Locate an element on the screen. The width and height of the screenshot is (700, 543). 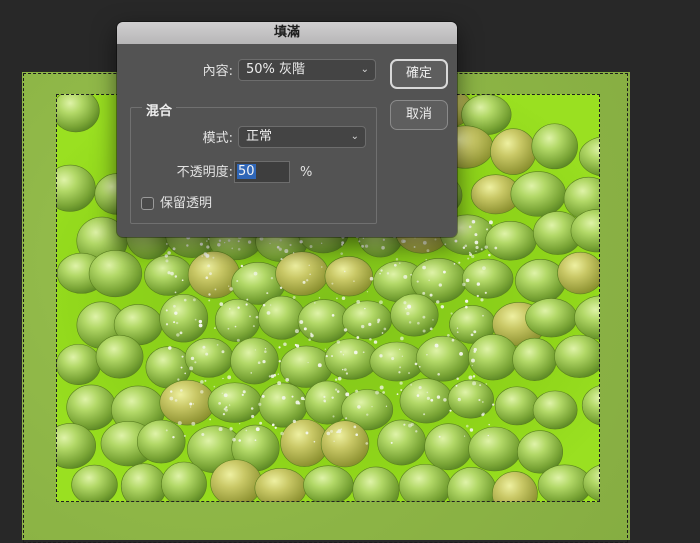
preserve-transparency-checkbox is located at coordinates (147, 203).